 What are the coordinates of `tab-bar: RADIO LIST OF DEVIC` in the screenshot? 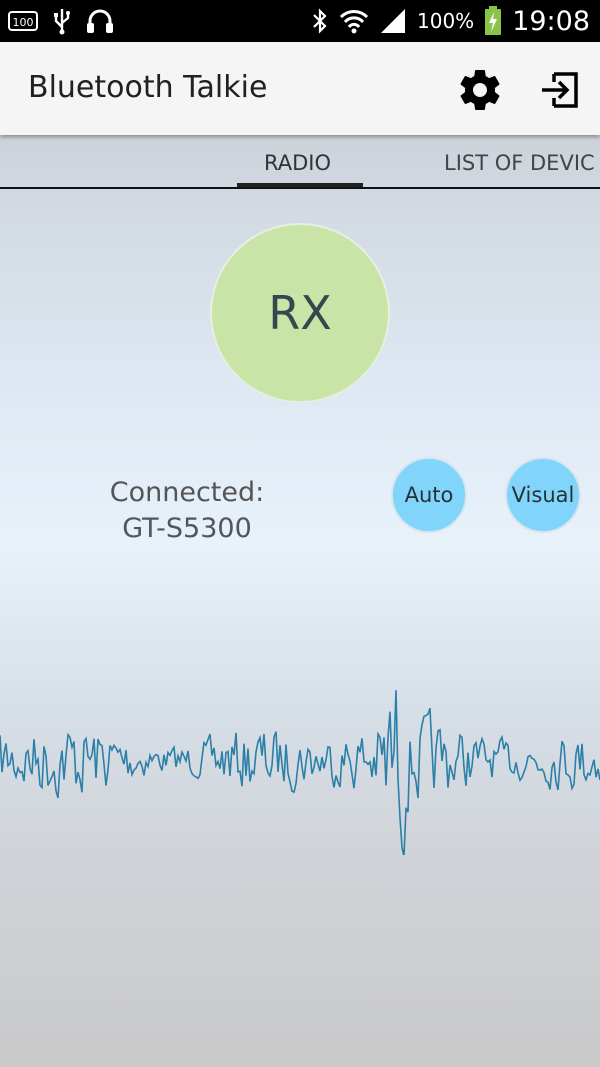 It's located at (300, 162).